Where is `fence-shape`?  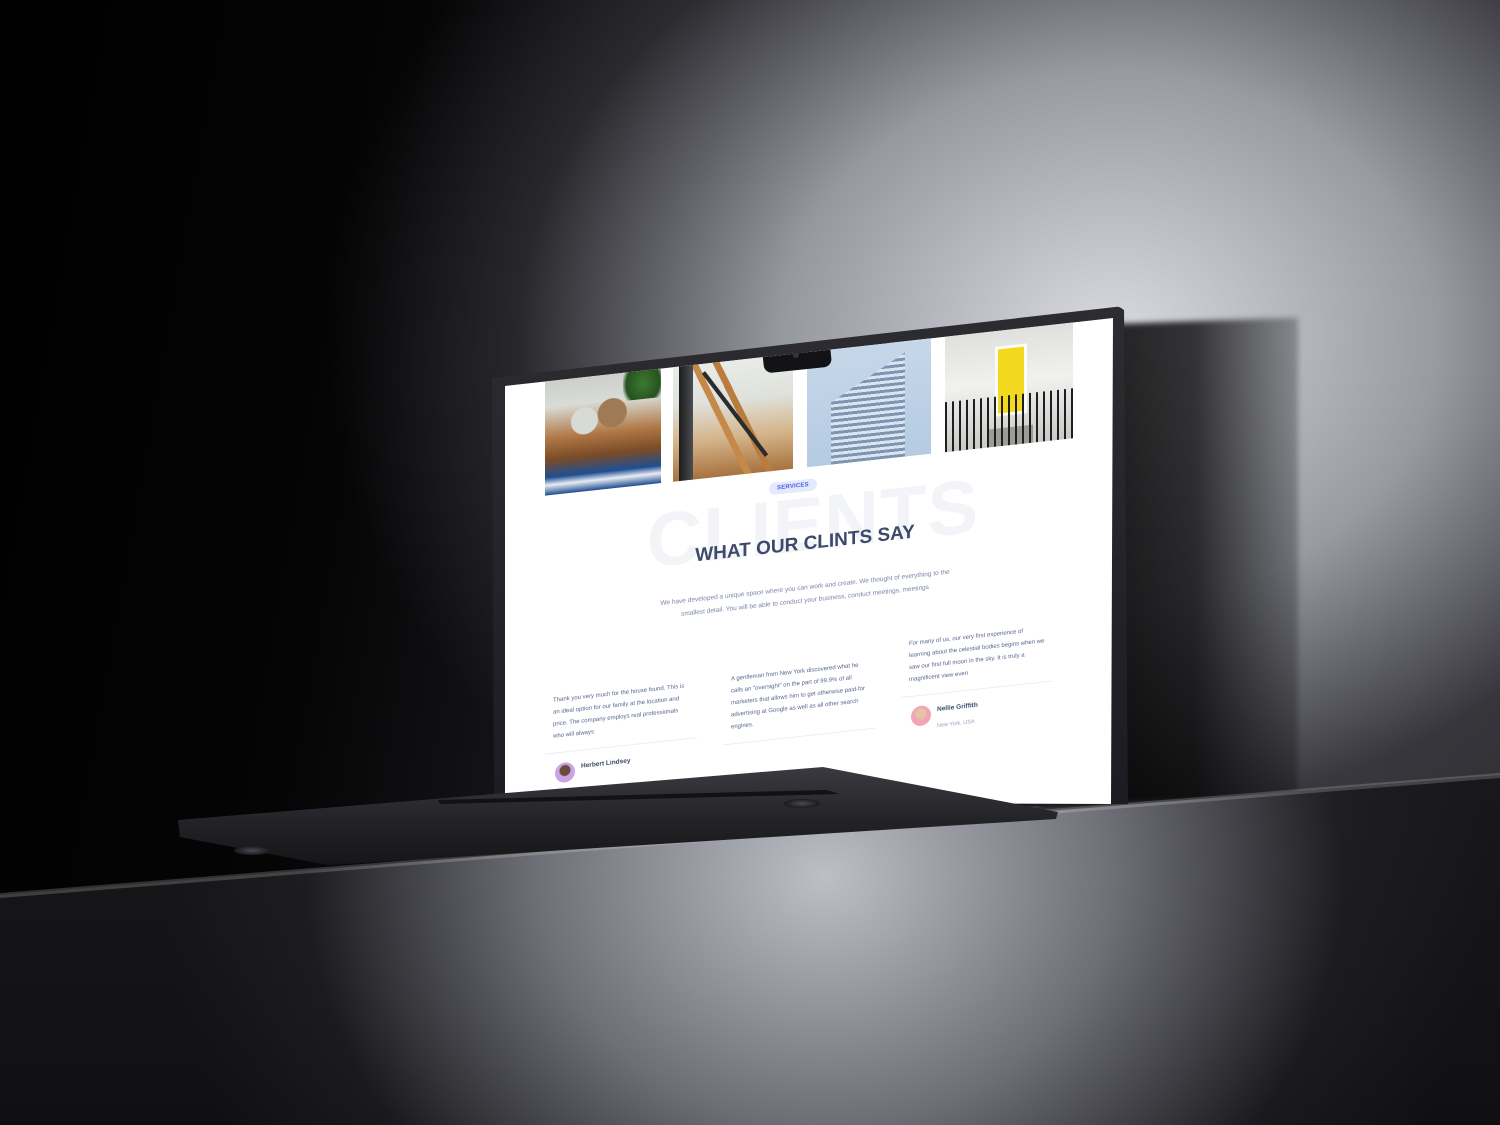
fence-shape is located at coordinates (1009, 420).